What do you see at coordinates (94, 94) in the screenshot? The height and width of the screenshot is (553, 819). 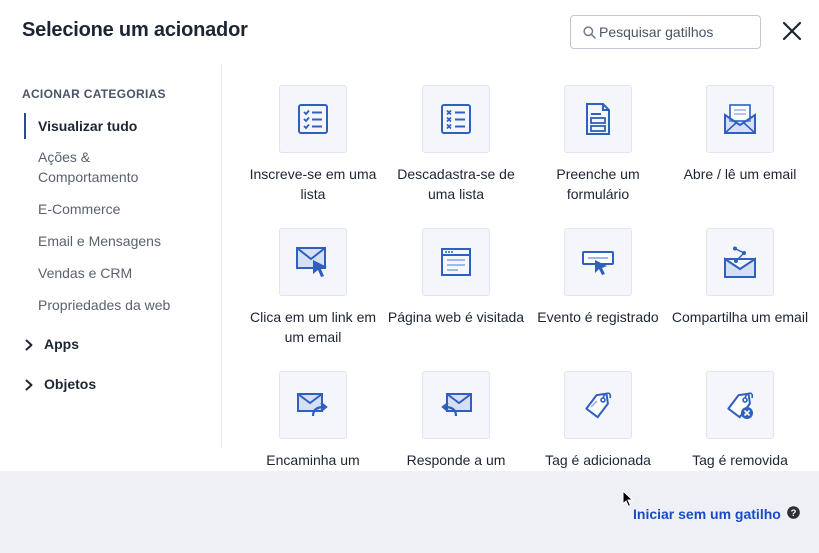 I see `categories-heading: ACIONAR CATEGORIAS` at bounding box center [94, 94].